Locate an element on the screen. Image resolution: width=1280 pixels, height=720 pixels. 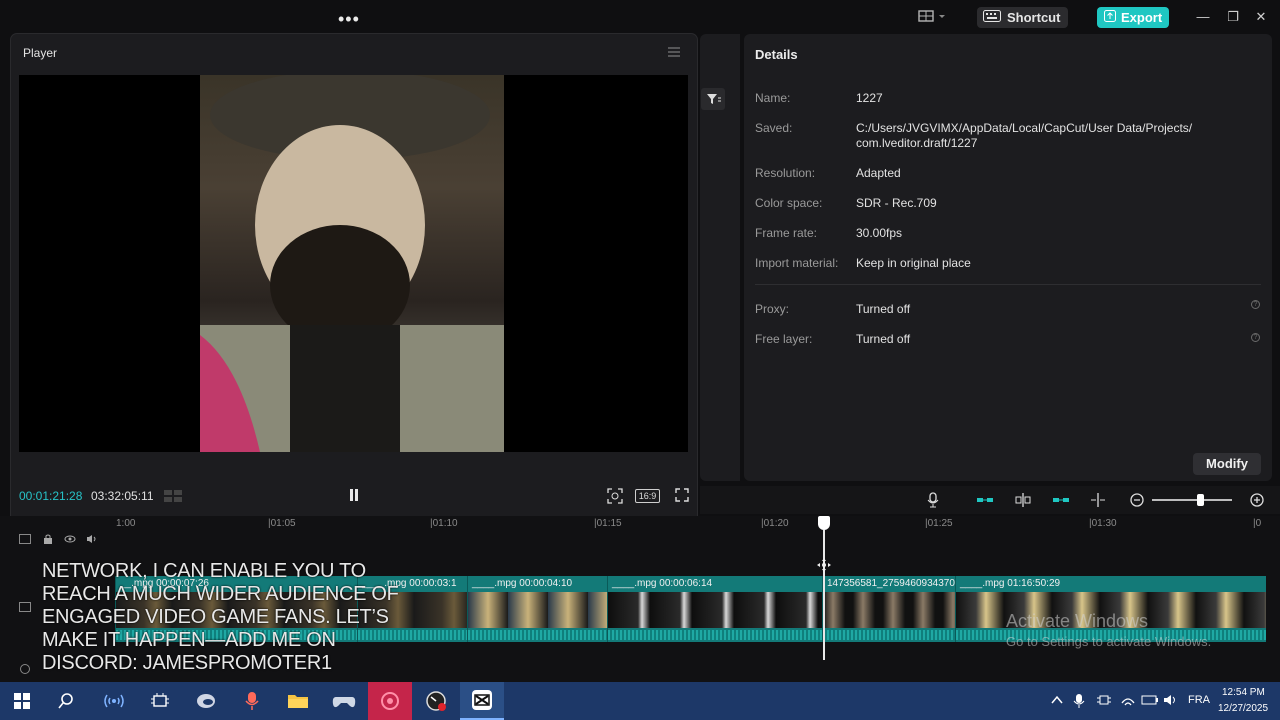
windows-start-icon is located at coordinates (22, 701).